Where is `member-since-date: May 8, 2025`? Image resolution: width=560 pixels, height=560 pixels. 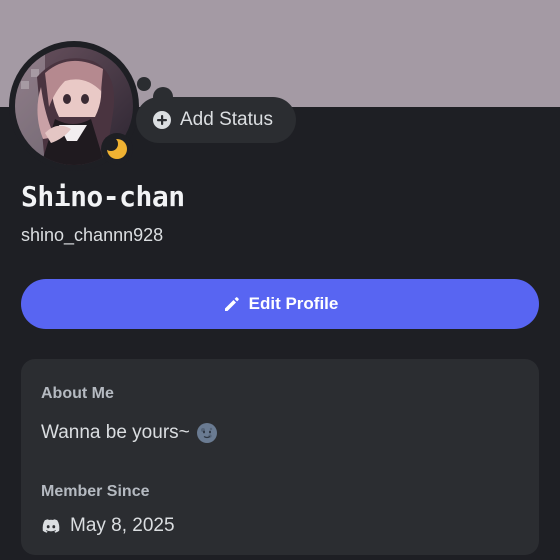
member-since-date: May 8, 2025 is located at coordinates (122, 525).